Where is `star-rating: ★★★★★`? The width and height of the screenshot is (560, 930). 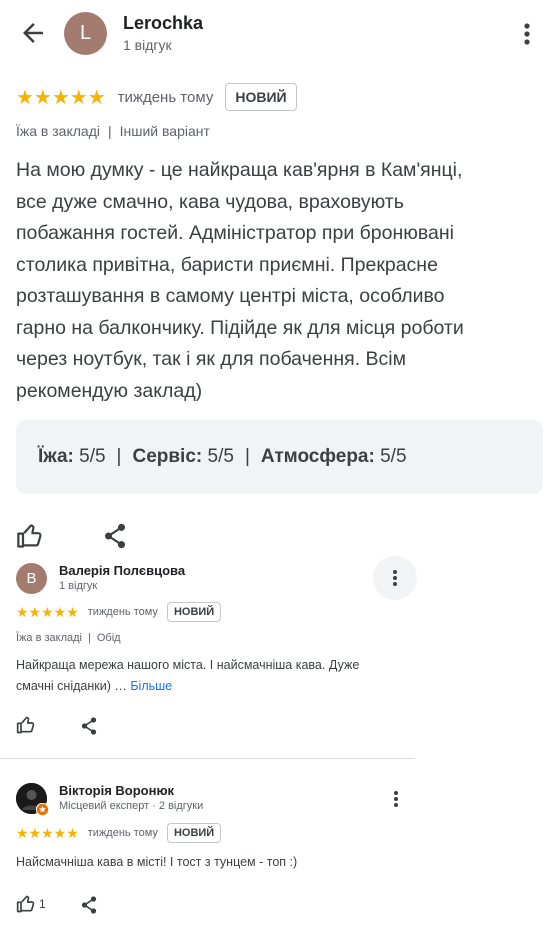
star-rating: ★★★★★ is located at coordinates (47, 832).